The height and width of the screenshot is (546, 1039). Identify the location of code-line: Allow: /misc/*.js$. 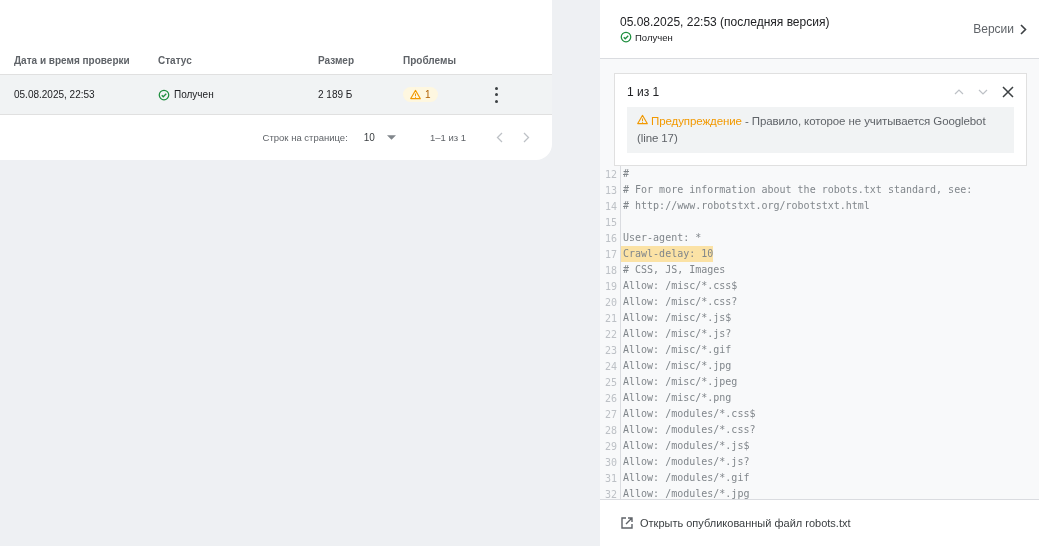
(677, 318).